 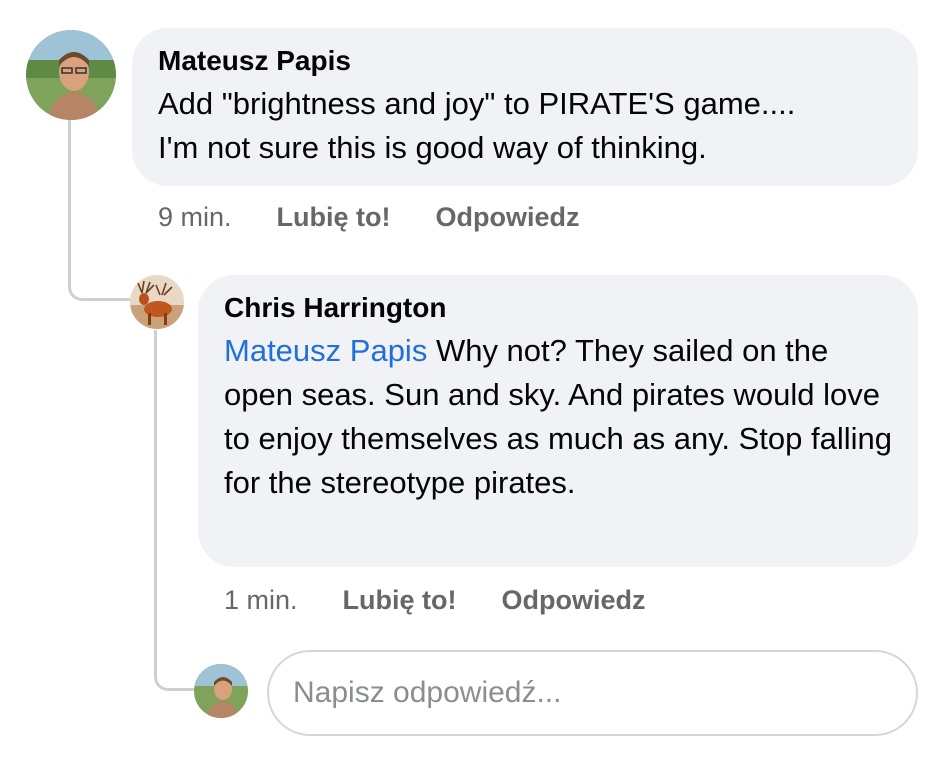 I want to click on reply-author: Chris Harrington, so click(x=558, y=308).